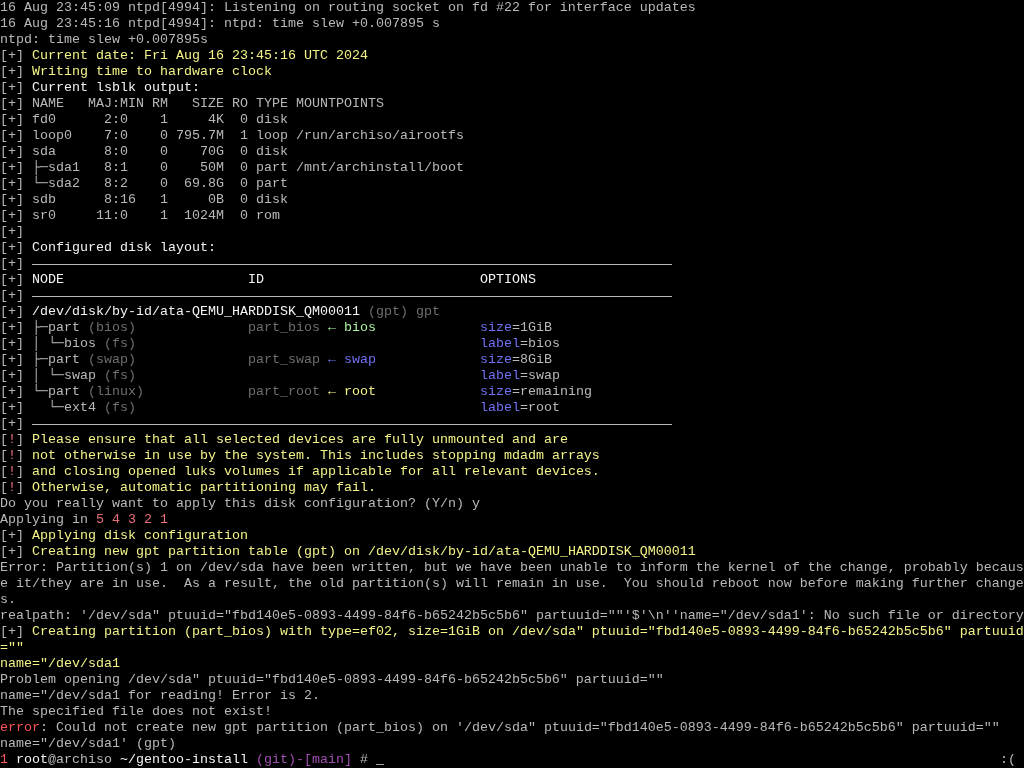 Image resolution: width=1024 pixels, height=768 pixels. Describe the element at coordinates (296, 391) in the screenshot. I see `terminal-line: [+] └─part (linux) part_root ← root size=remaining` at that location.